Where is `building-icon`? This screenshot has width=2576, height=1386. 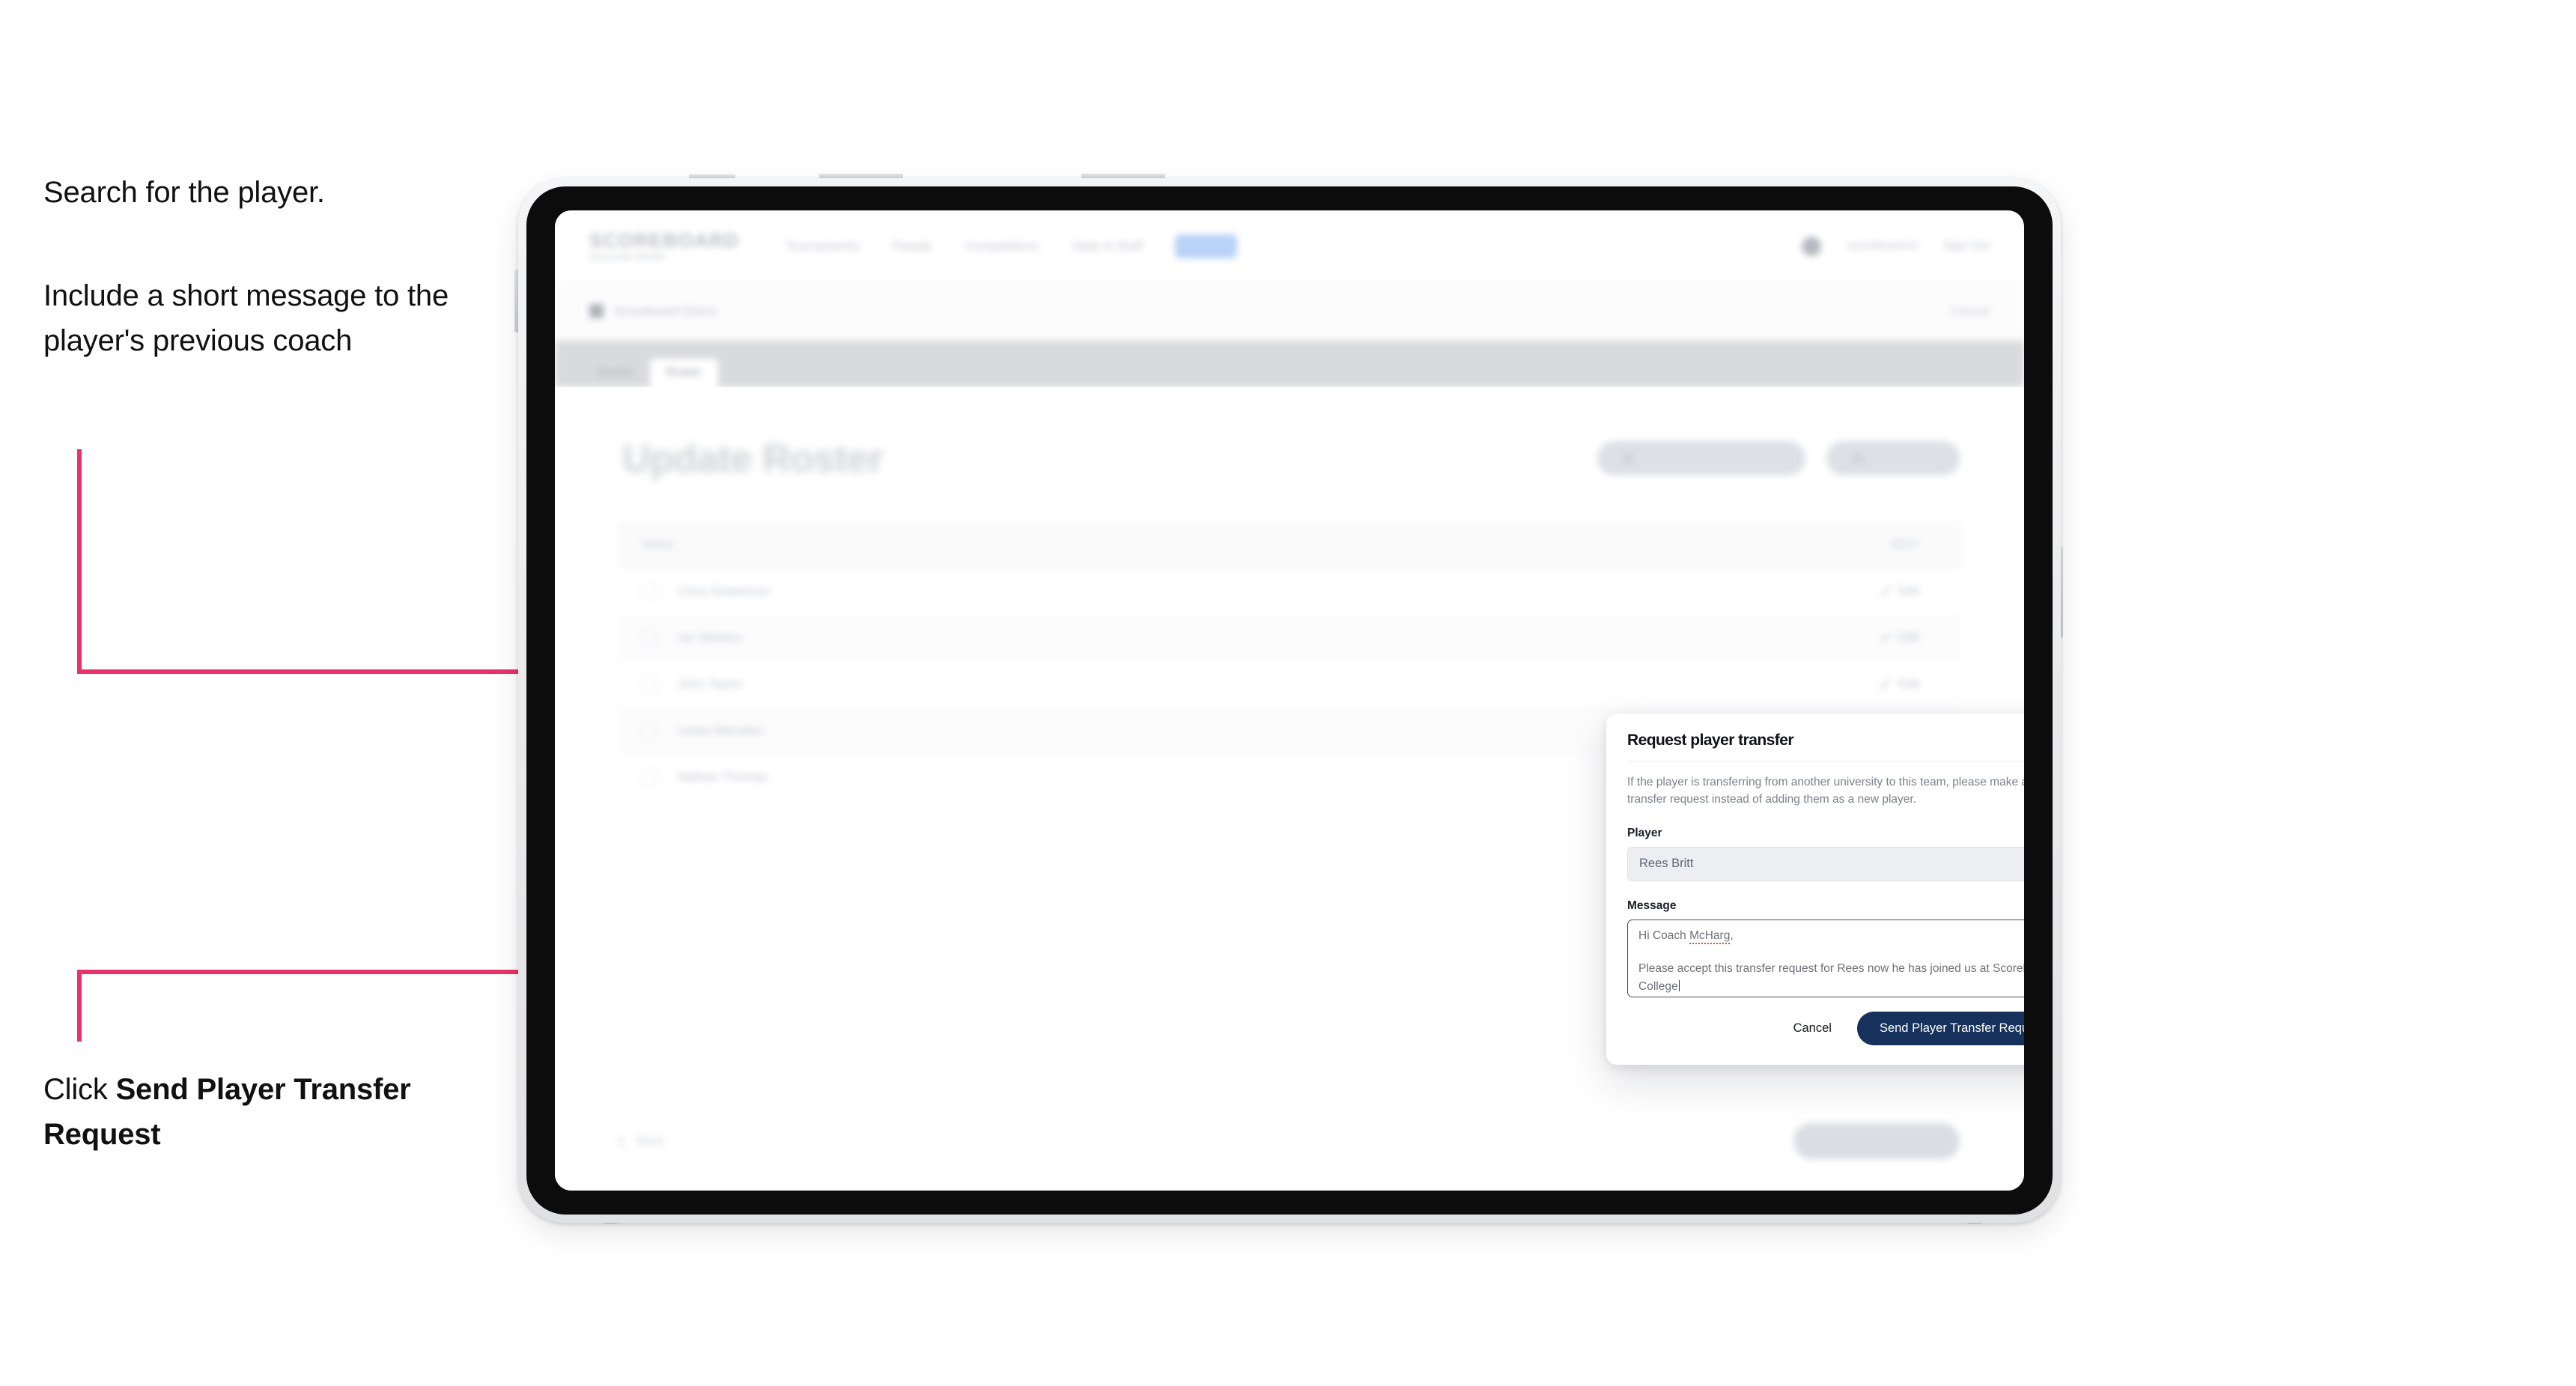
building-icon is located at coordinates (596, 311).